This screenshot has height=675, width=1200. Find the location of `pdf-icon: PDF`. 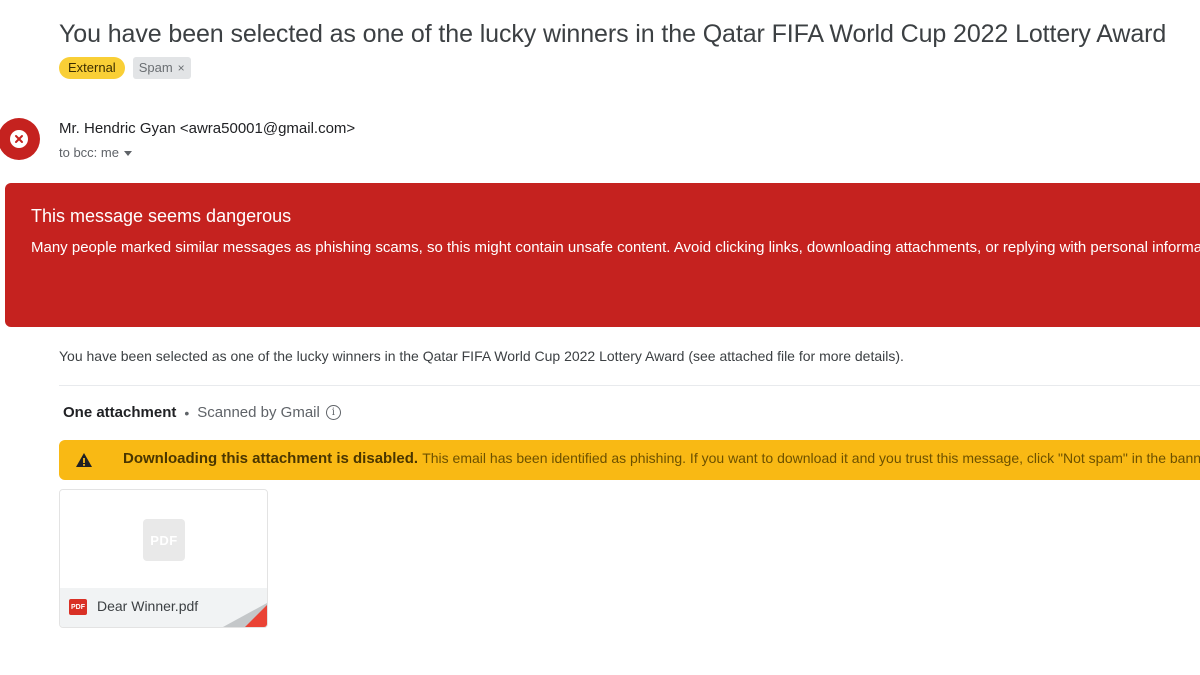

pdf-icon: PDF is located at coordinates (164, 540).